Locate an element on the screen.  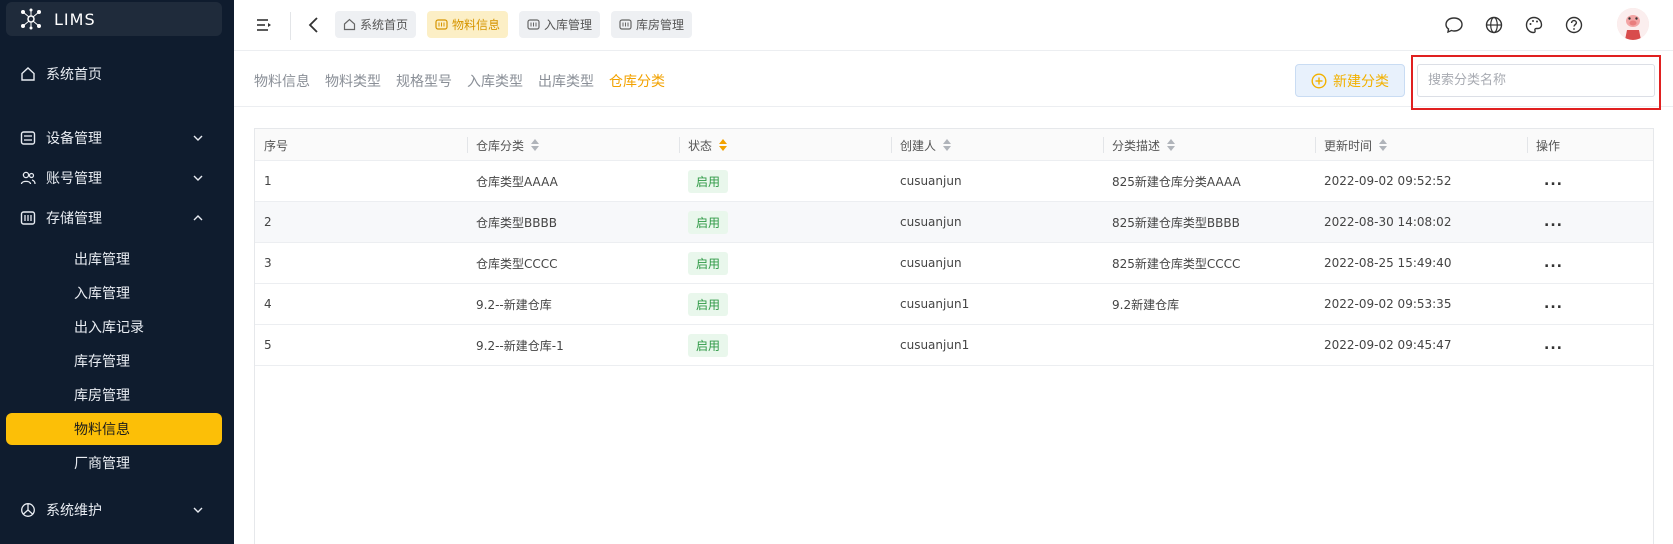
tab-home: 系统首页 is located at coordinates (376, 24).